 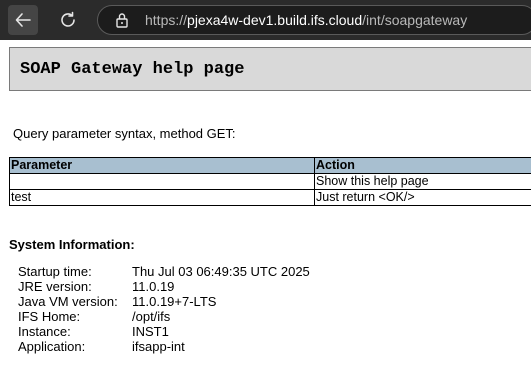 I want to click on info-label: Java VM version:, so click(x=68, y=301).